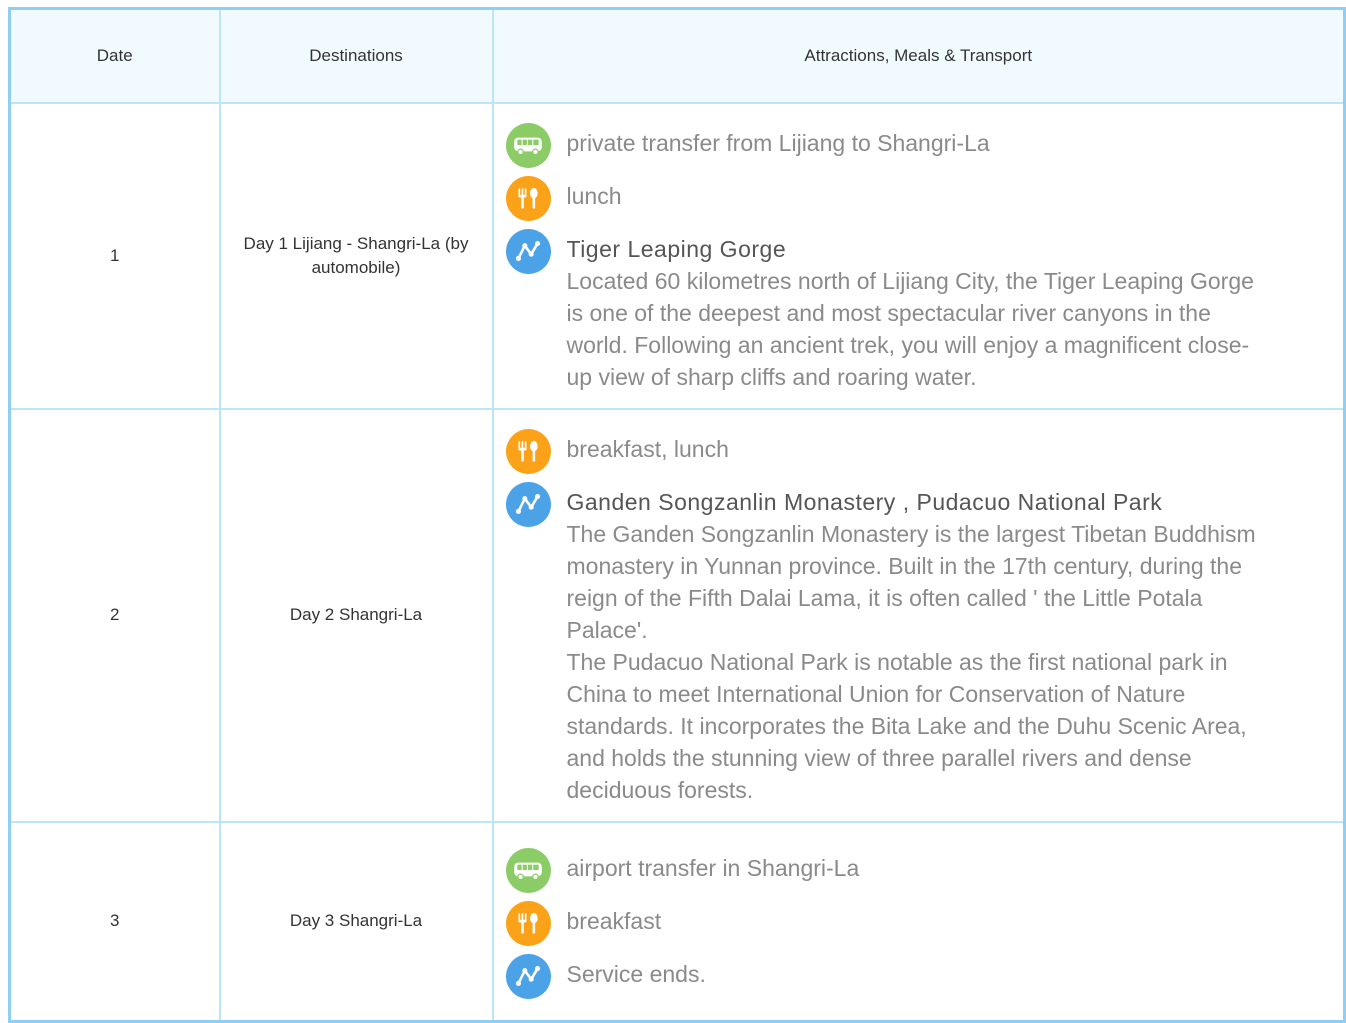 The width and height of the screenshot is (1346, 1023). I want to click on day-number: 3, so click(114, 921).